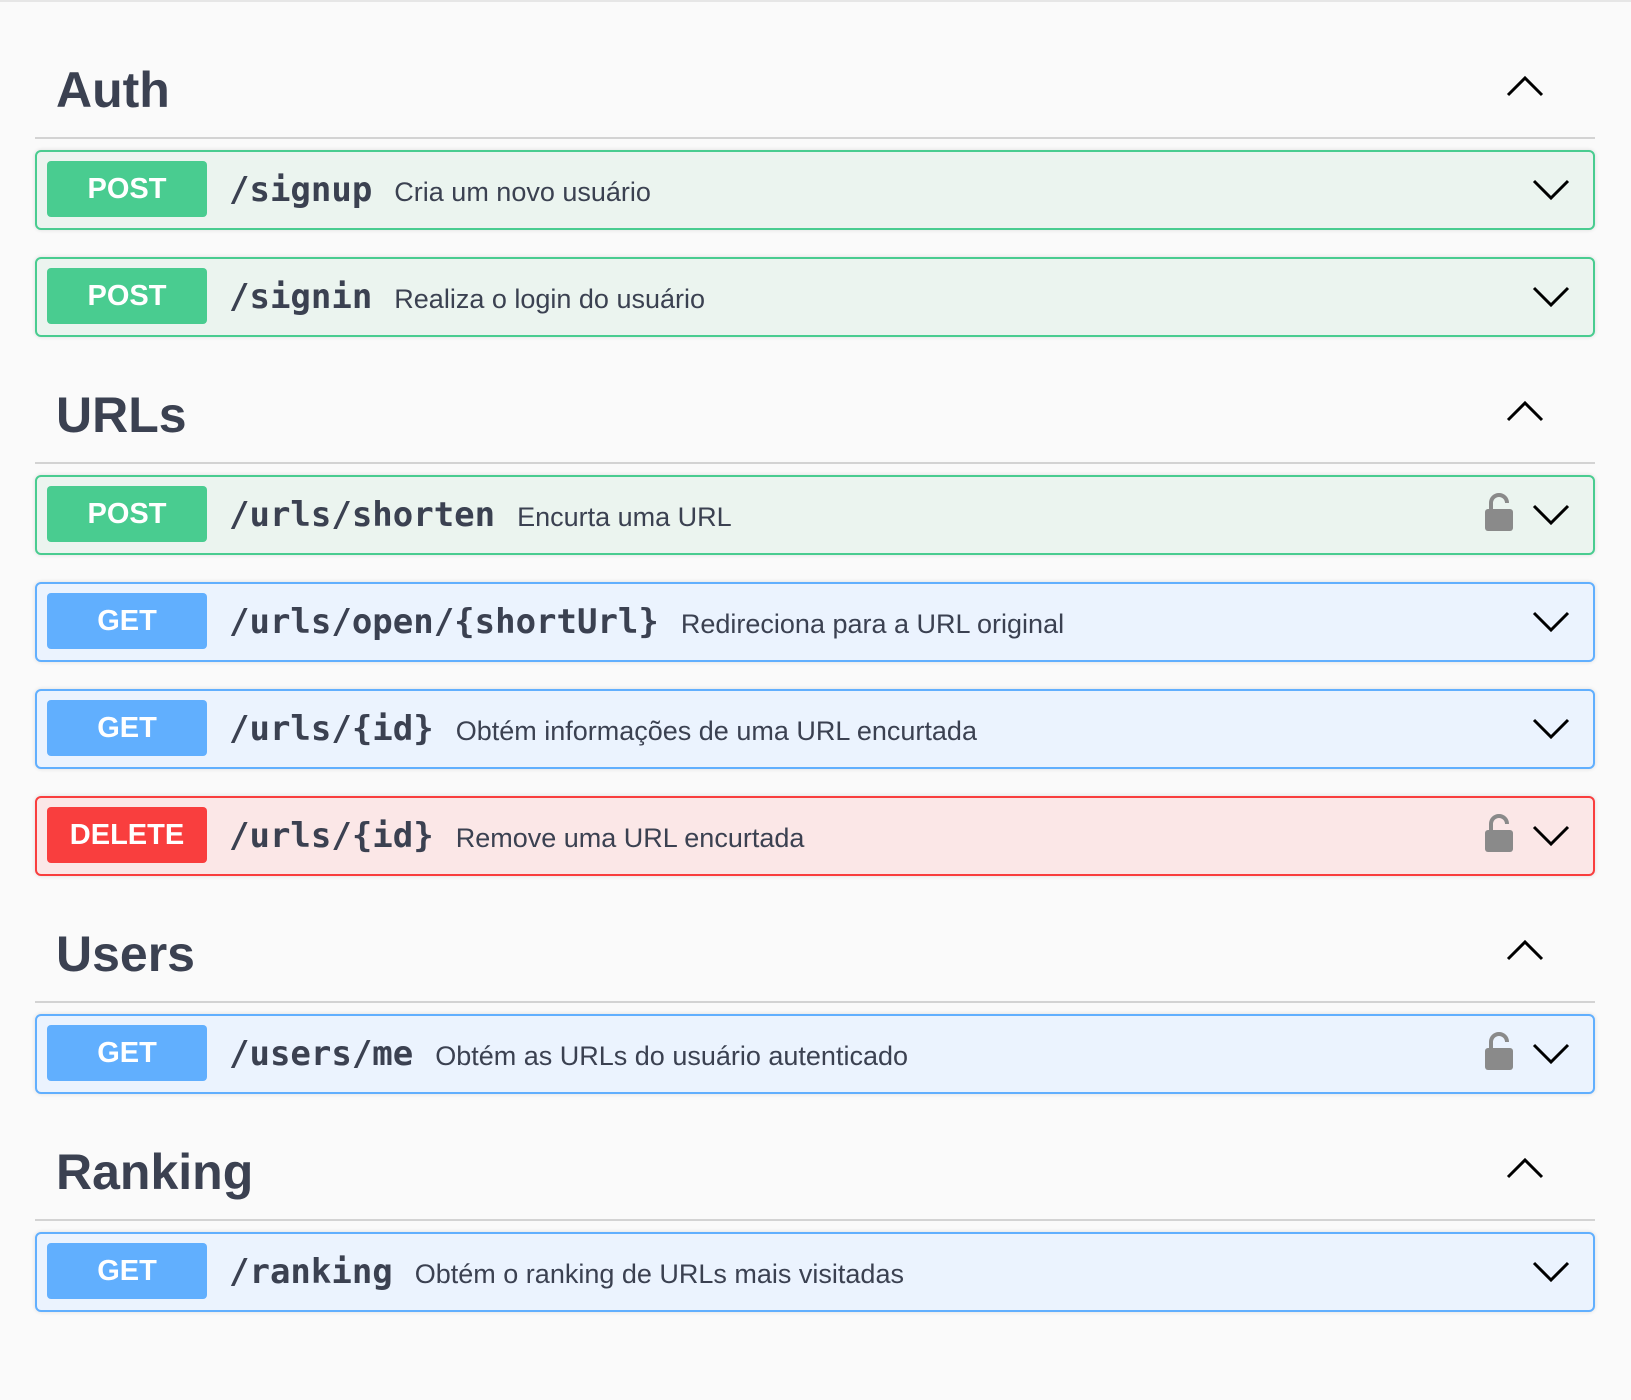 The height and width of the screenshot is (1400, 1631). What do you see at coordinates (815, 1157) in the screenshot?
I see `section-header-ranking: Ranking` at bounding box center [815, 1157].